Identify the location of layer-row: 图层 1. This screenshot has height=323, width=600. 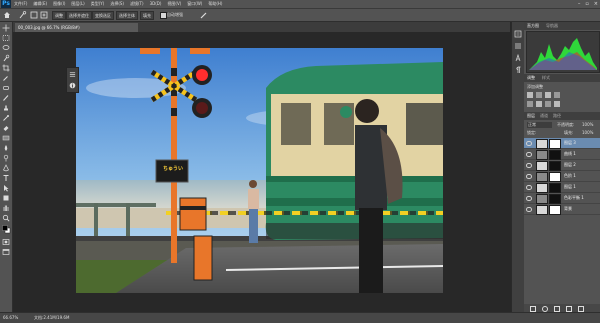
(562, 187).